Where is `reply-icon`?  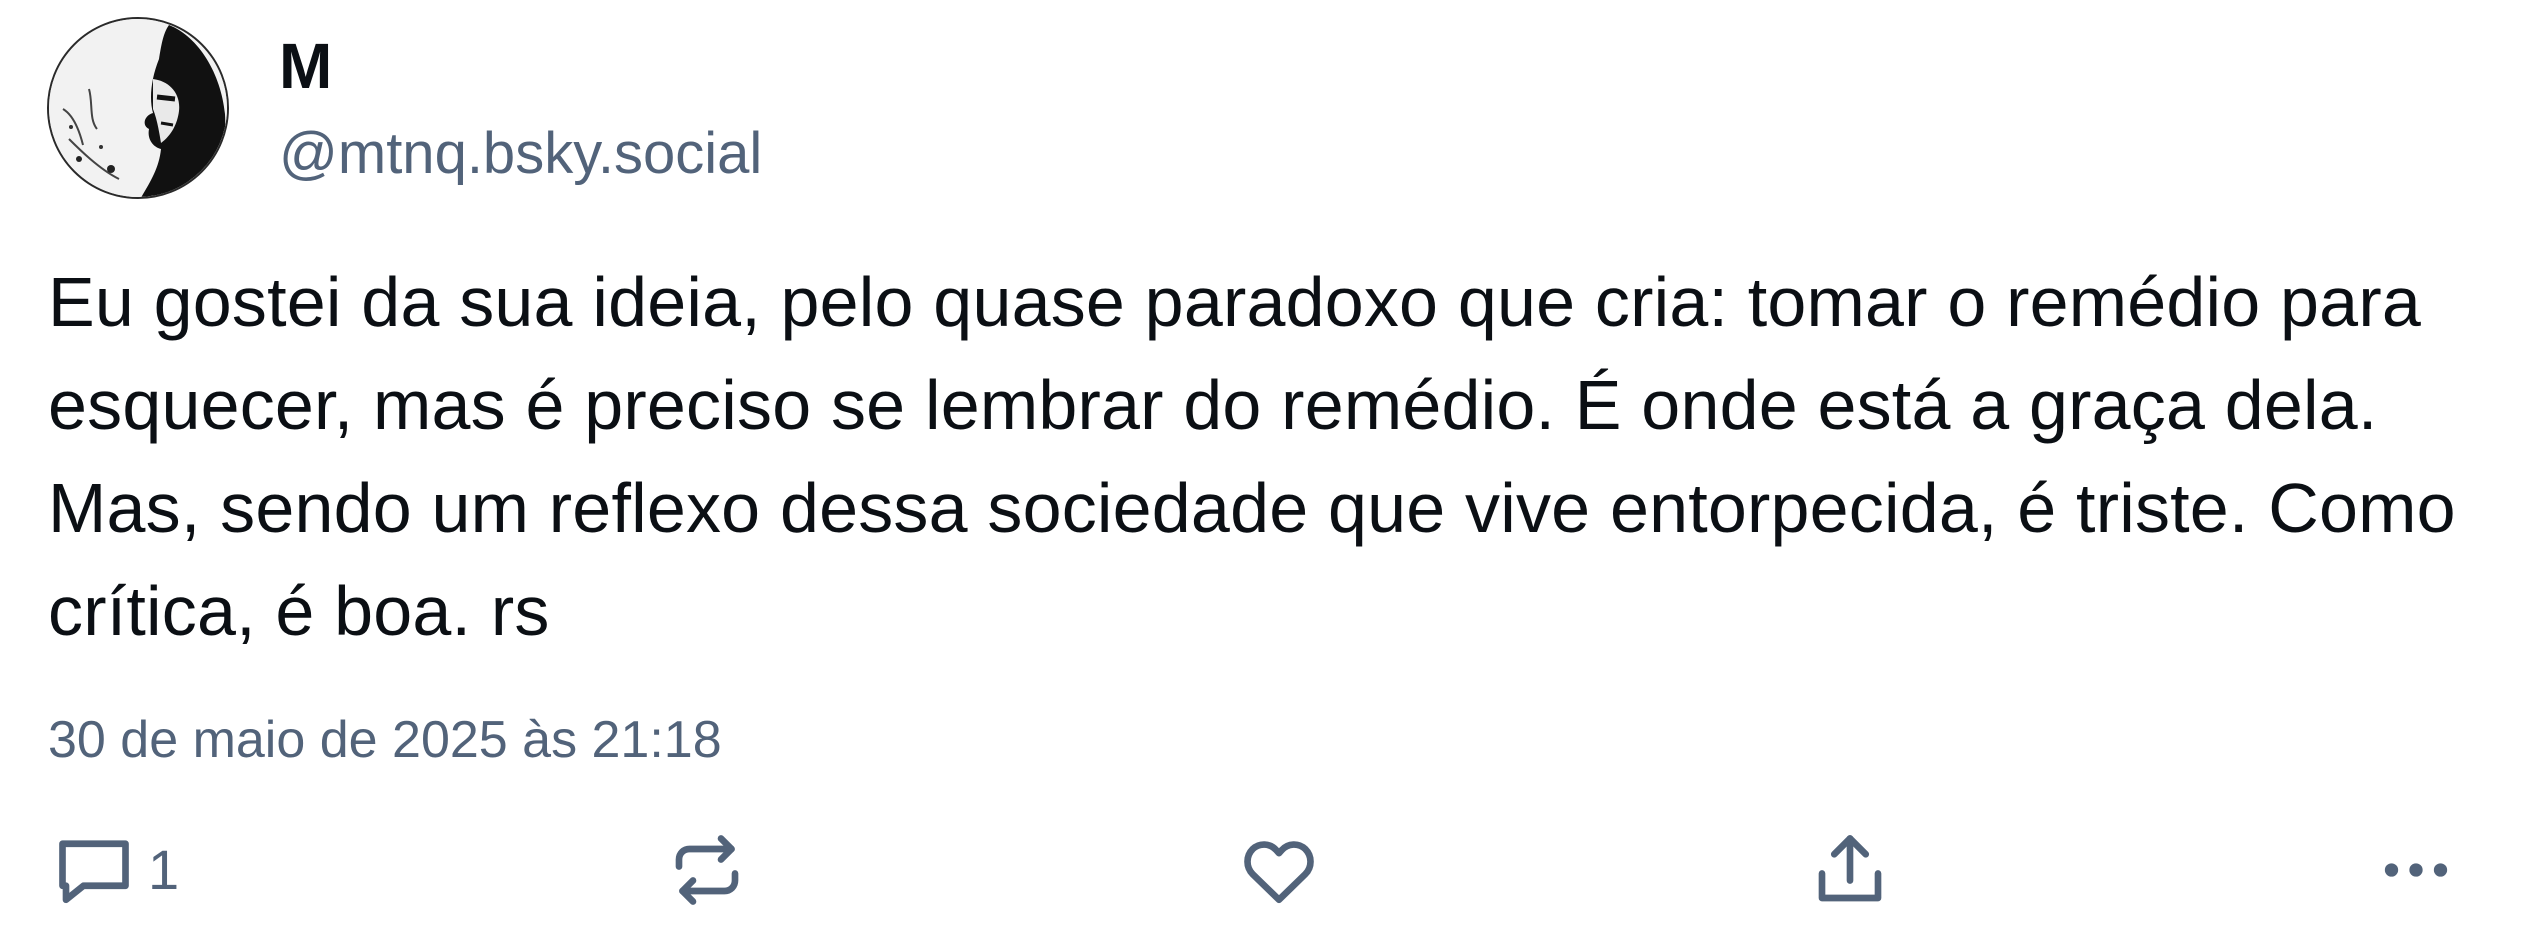 reply-icon is located at coordinates (94, 872).